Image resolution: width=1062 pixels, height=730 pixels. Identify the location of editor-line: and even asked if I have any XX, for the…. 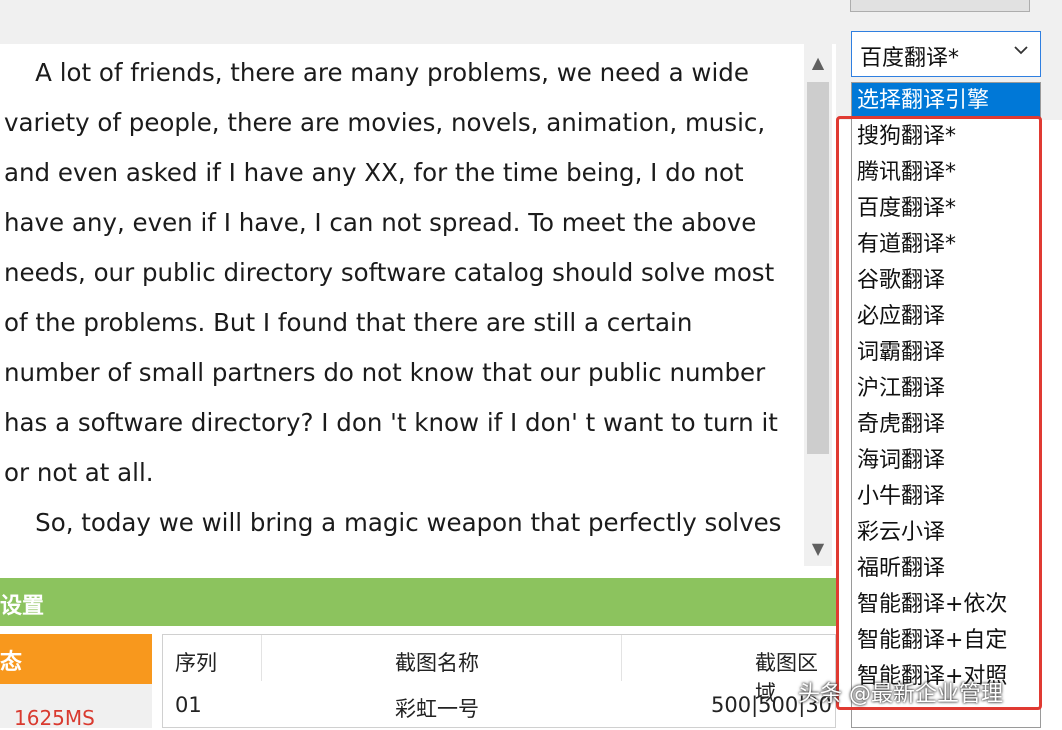
(374, 172).